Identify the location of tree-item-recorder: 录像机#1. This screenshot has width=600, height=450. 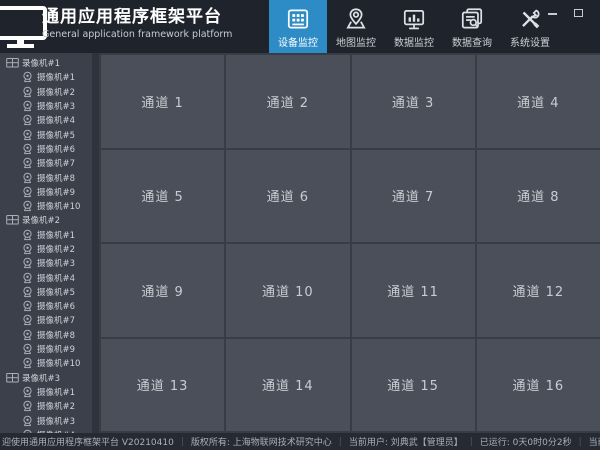
(46, 63).